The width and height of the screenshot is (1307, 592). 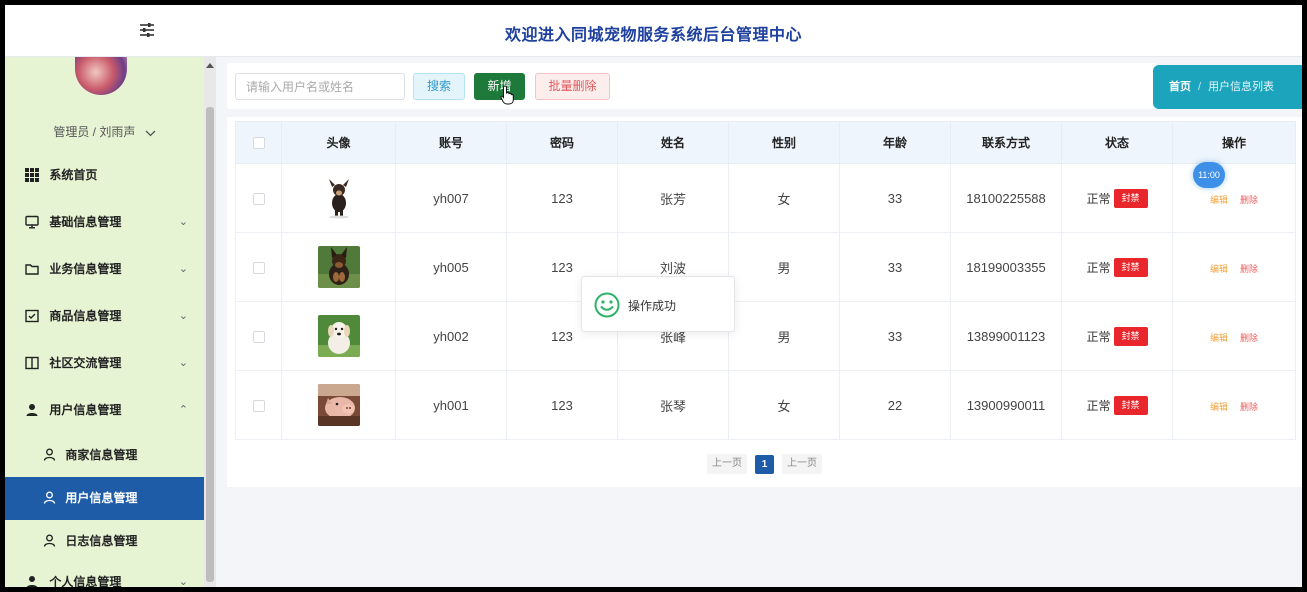 I want to click on batch-delete-button: 批量删除, so click(x=572, y=86).